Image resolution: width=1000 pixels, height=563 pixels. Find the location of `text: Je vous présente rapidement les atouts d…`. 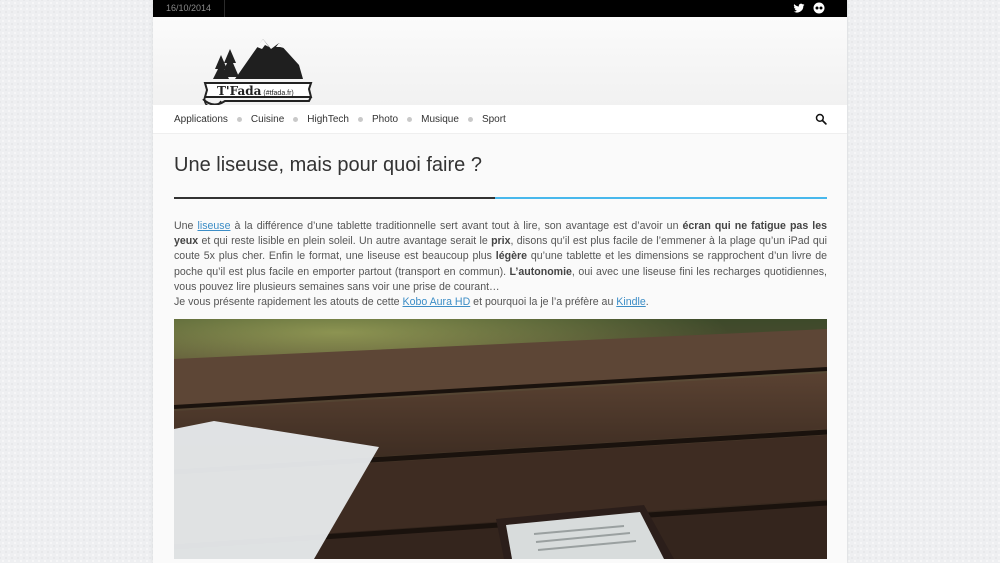

text: Je vous présente rapidement les atouts d… is located at coordinates (288, 302).